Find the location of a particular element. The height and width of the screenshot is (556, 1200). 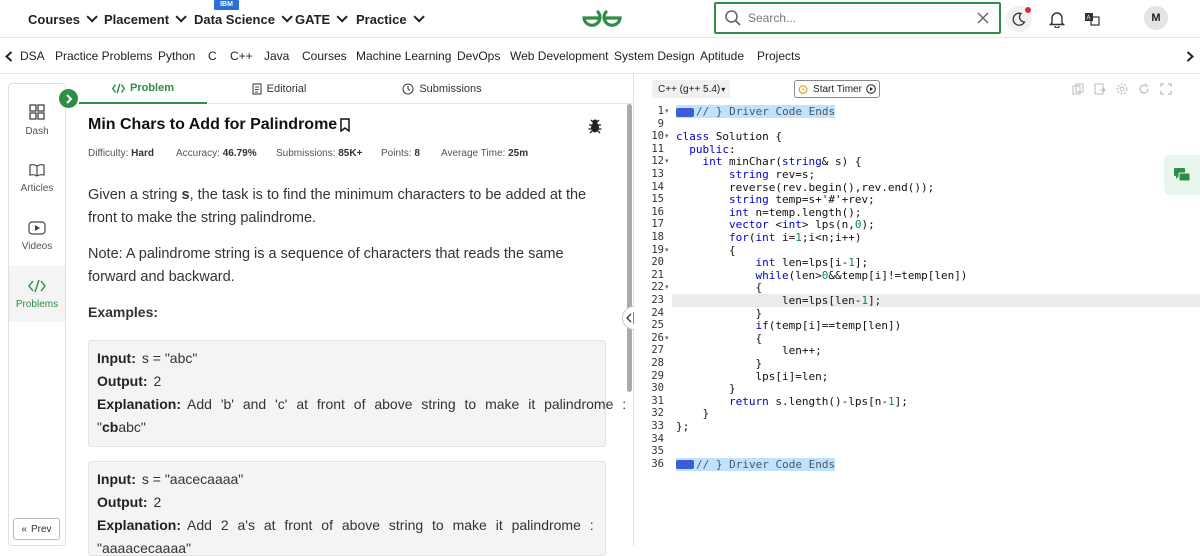

line-number: 33 is located at coordinates (657, 426).